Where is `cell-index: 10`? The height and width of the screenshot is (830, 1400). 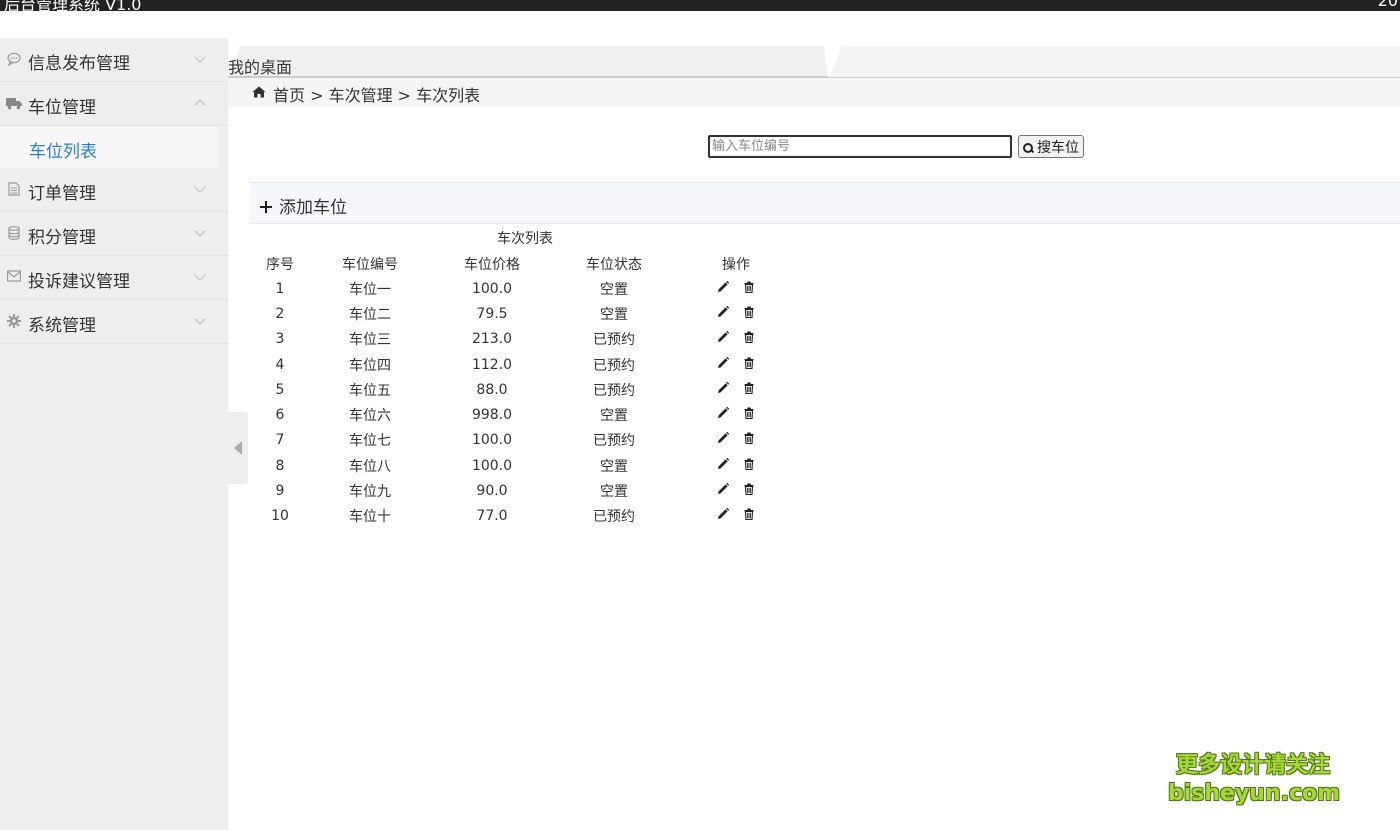
cell-index: 10 is located at coordinates (280, 516).